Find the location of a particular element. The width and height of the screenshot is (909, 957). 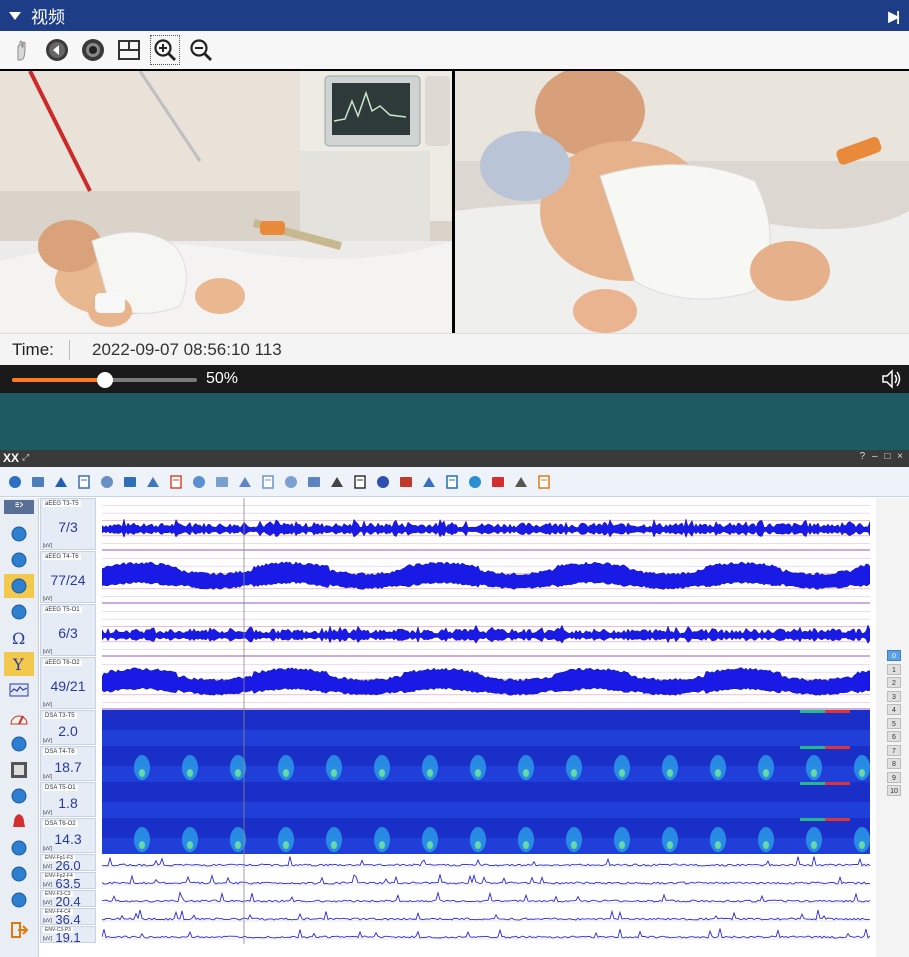

notes-icon is located at coordinates (221, 481).